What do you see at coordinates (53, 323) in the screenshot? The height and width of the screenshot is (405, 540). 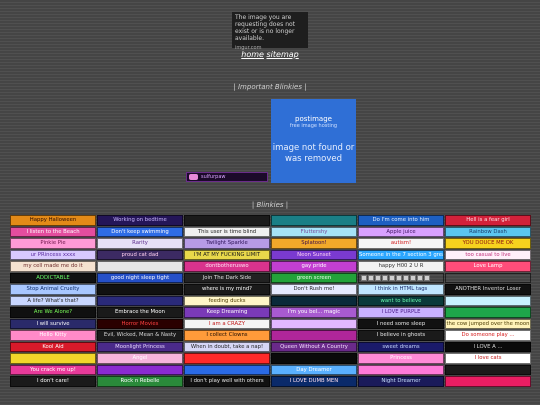 I see `blinkie: I will survive` at bounding box center [53, 323].